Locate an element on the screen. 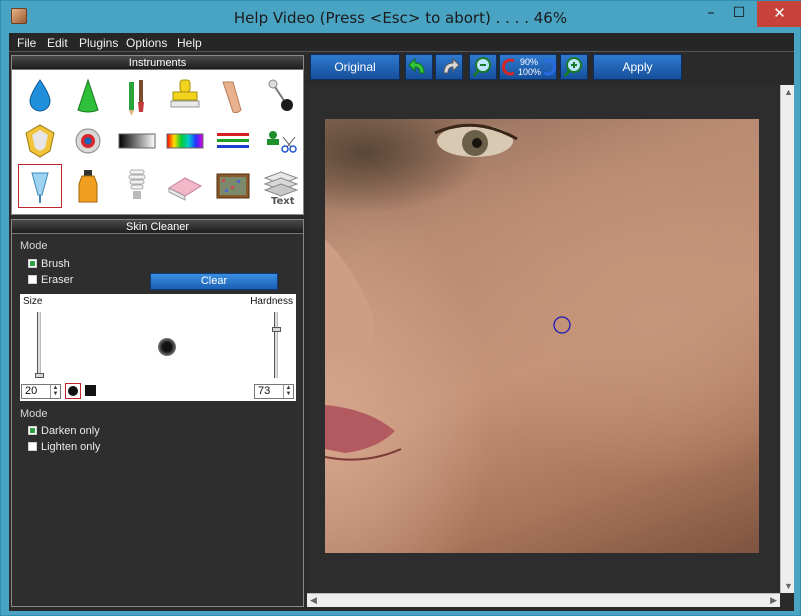 This screenshot has height=616, width=801. brush-checkbox: Brush is located at coordinates (49, 264).